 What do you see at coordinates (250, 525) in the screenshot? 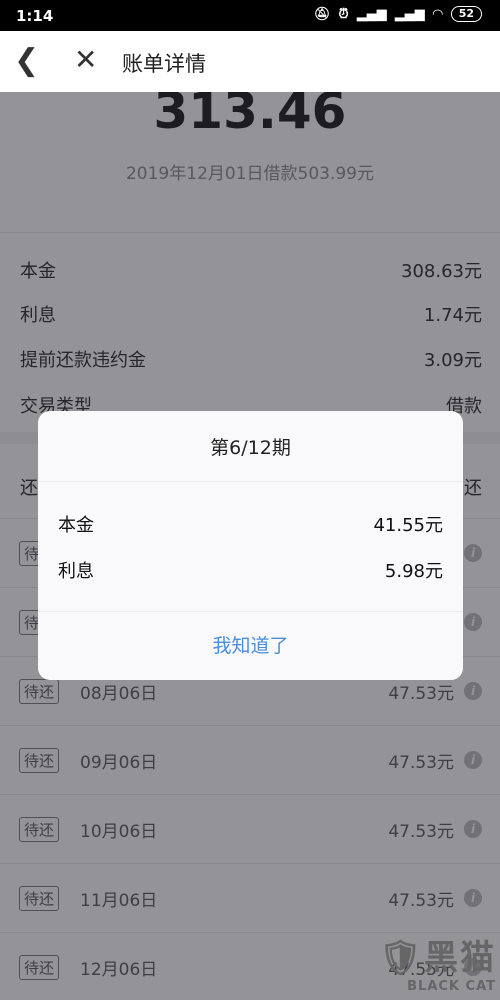
I see `dialog-row: 本金 41.55元` at bounding box center [250, 525].